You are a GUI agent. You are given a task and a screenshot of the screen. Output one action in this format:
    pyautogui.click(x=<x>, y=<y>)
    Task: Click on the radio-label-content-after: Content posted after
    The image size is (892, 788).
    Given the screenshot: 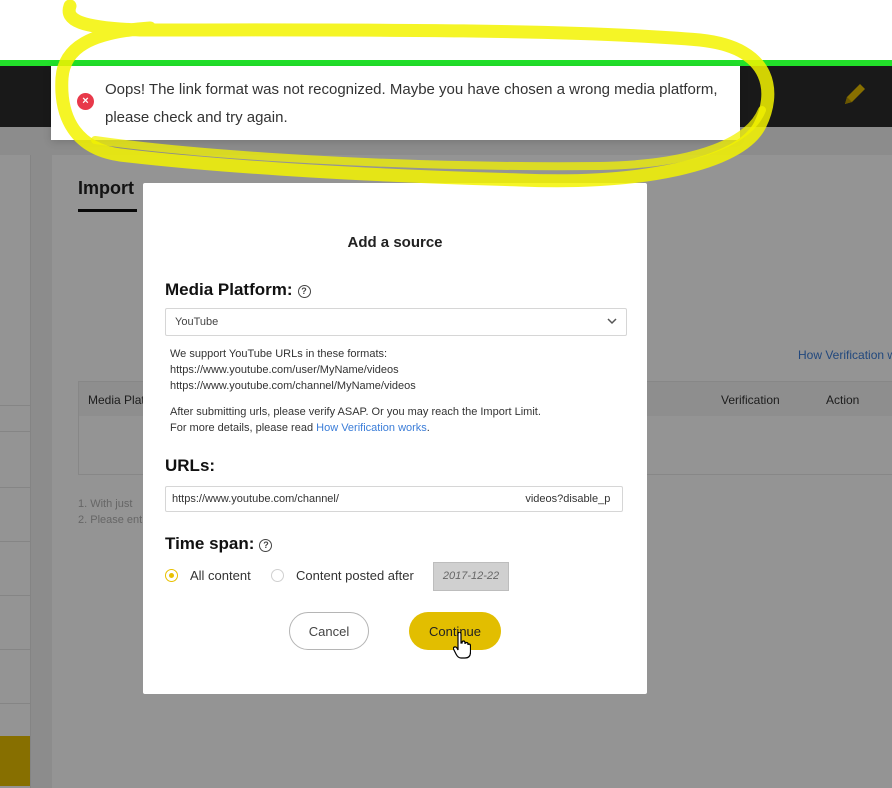 What is the action you would take?
    pyautogui.click(x=355, y=575)
    